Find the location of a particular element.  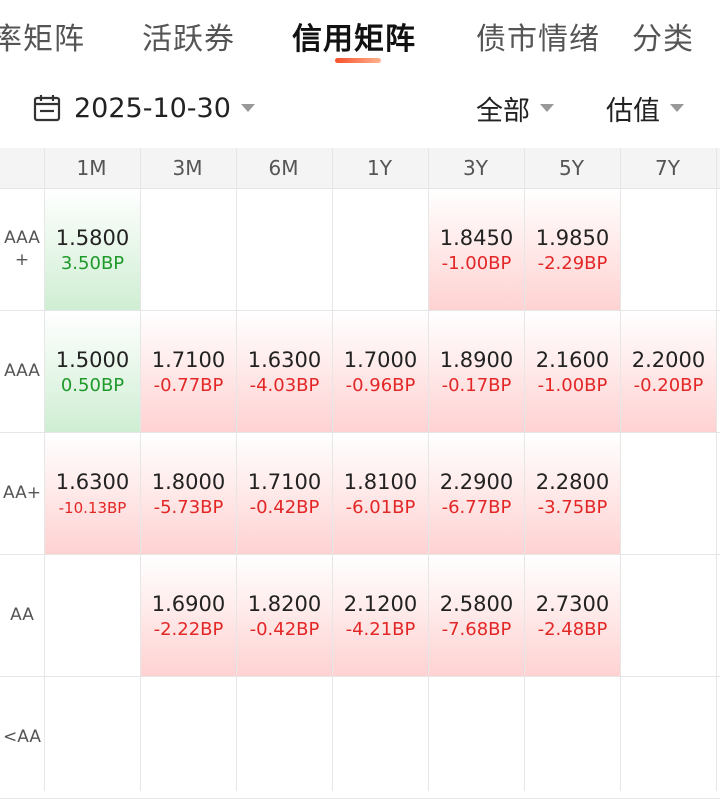

bp-change: -3.75BP is located at coordinates (572, 507).